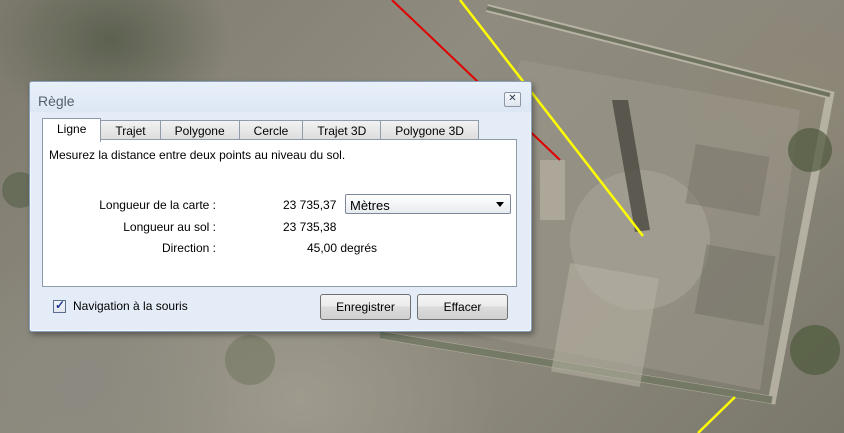 This screenshot has height=433, width=844. I want to click on map-length-label: Longueur de la carte :, so click(157, 205).